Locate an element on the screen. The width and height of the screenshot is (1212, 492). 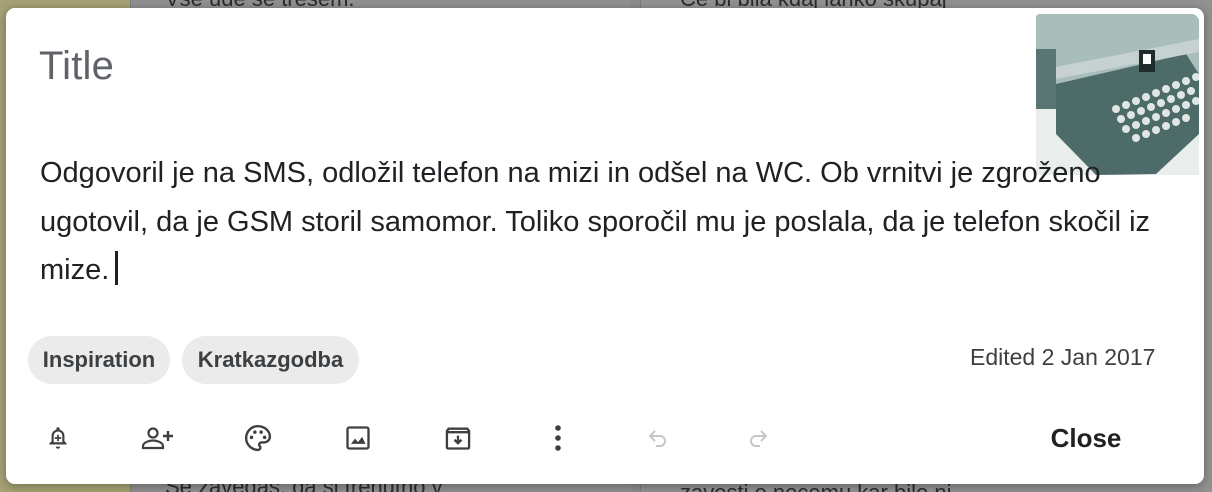
redo-button is located at coordinates (758, 438).